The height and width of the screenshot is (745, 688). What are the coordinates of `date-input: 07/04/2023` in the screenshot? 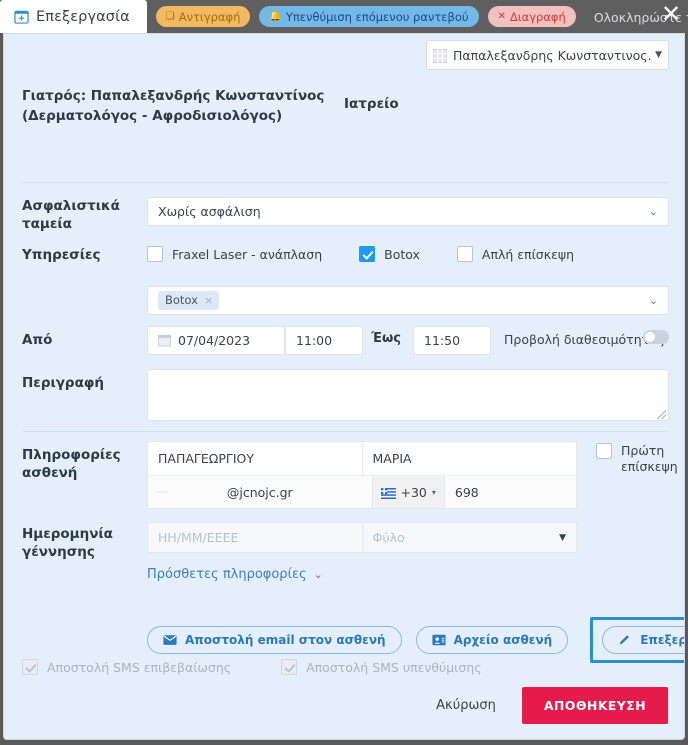 It's located at (216, 340).